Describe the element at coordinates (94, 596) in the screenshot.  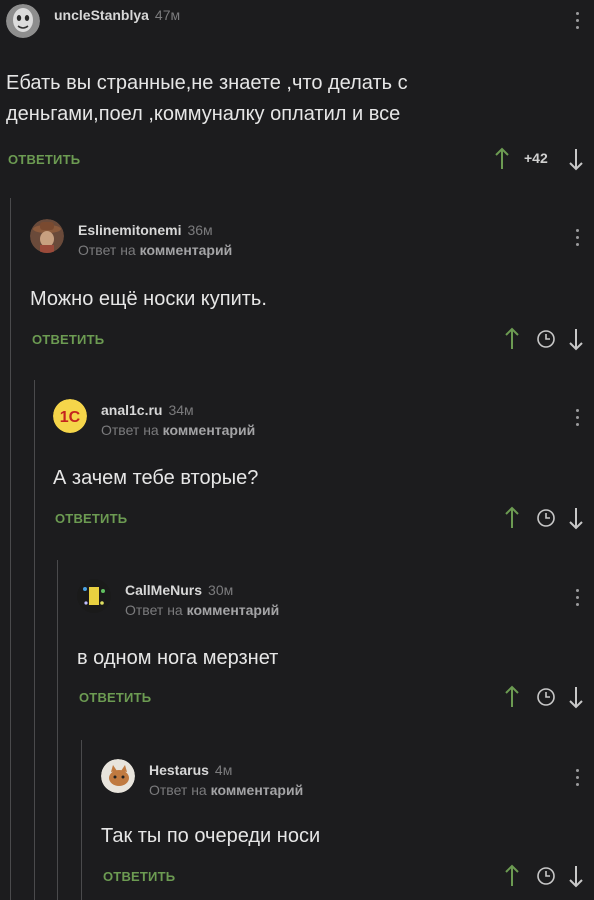
I see `glitter-avatar` at that location.